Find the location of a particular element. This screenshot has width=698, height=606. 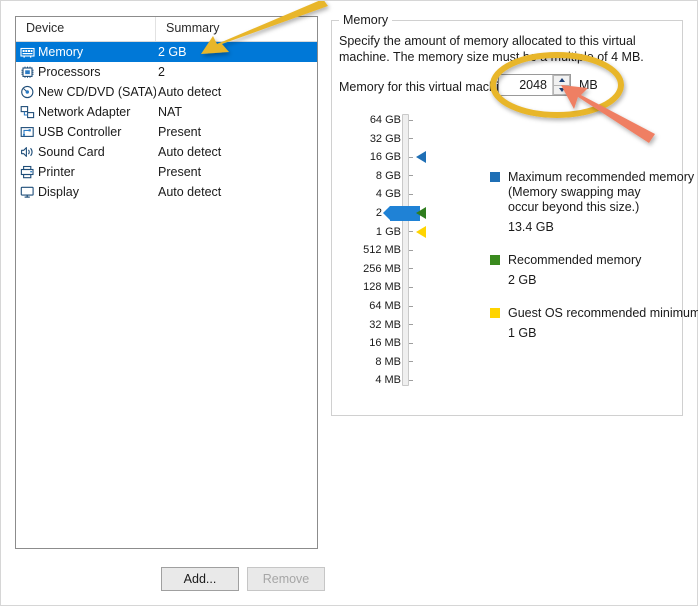

printer-icon is located at coordinates (27, 172).